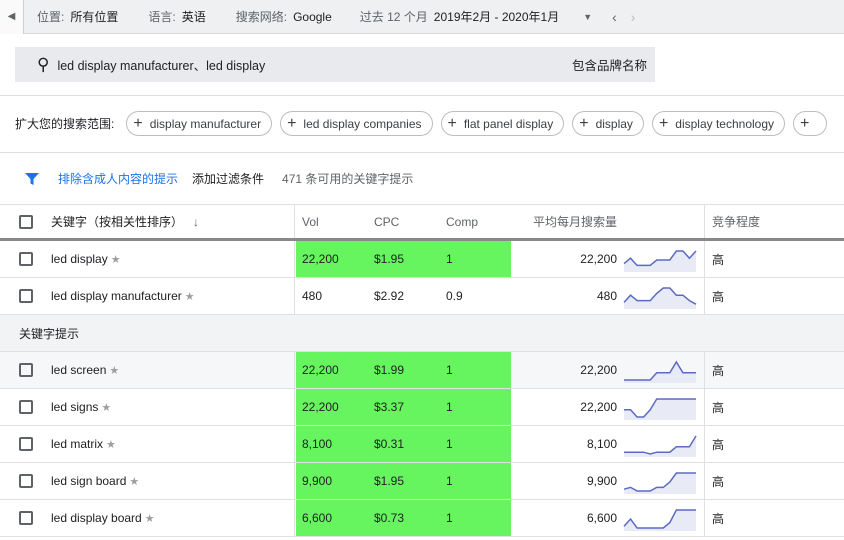  What do you see at coordinates (362, 123) in the screenshot?
I see `chip-label: led display companies` at bounding box center [362, 123].